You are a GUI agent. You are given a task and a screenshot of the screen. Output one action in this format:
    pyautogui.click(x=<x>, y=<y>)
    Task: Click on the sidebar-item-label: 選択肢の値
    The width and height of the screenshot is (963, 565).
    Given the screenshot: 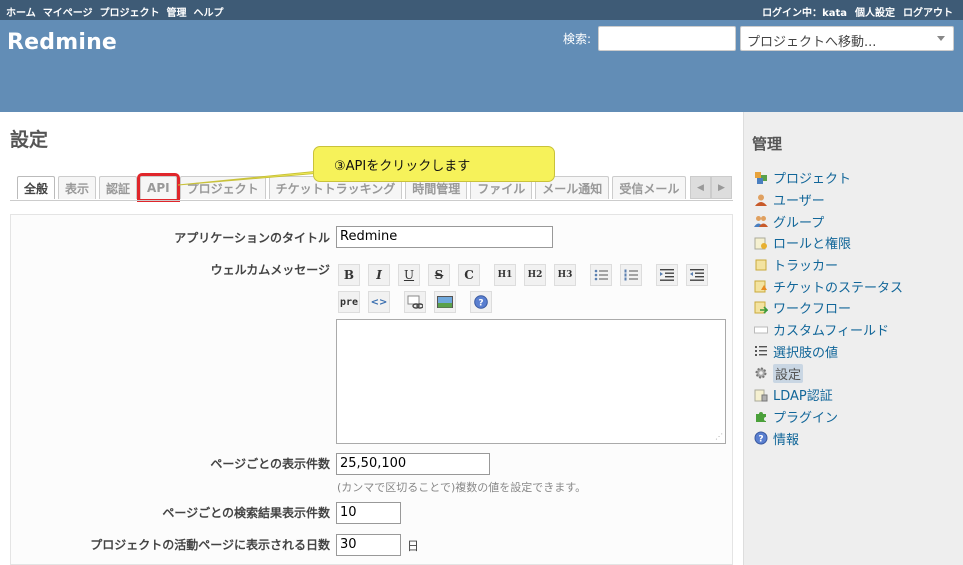 What is the action you would take?
    pyautogui.click(x=806, y=353)
    